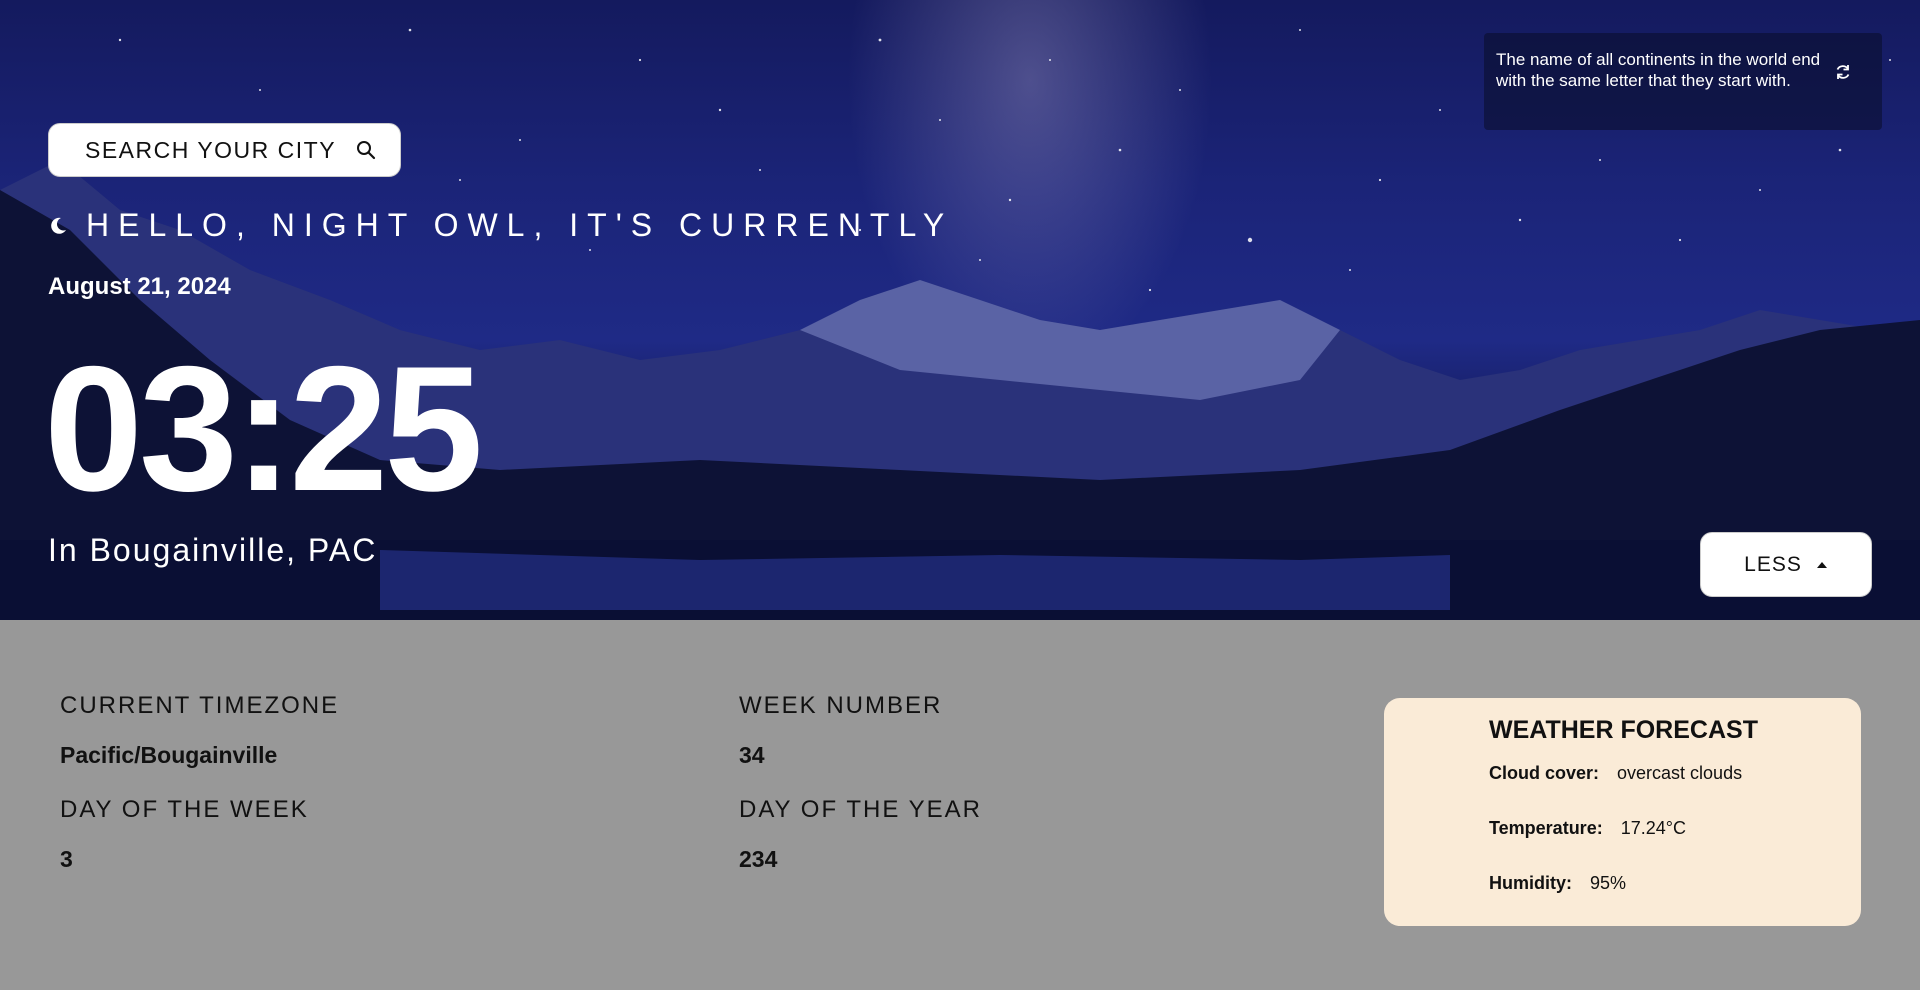 This screenshot has width=1920, height=990. I want to click on day-of-week-label: DAY OF THE WEEK, so click(184, 809).